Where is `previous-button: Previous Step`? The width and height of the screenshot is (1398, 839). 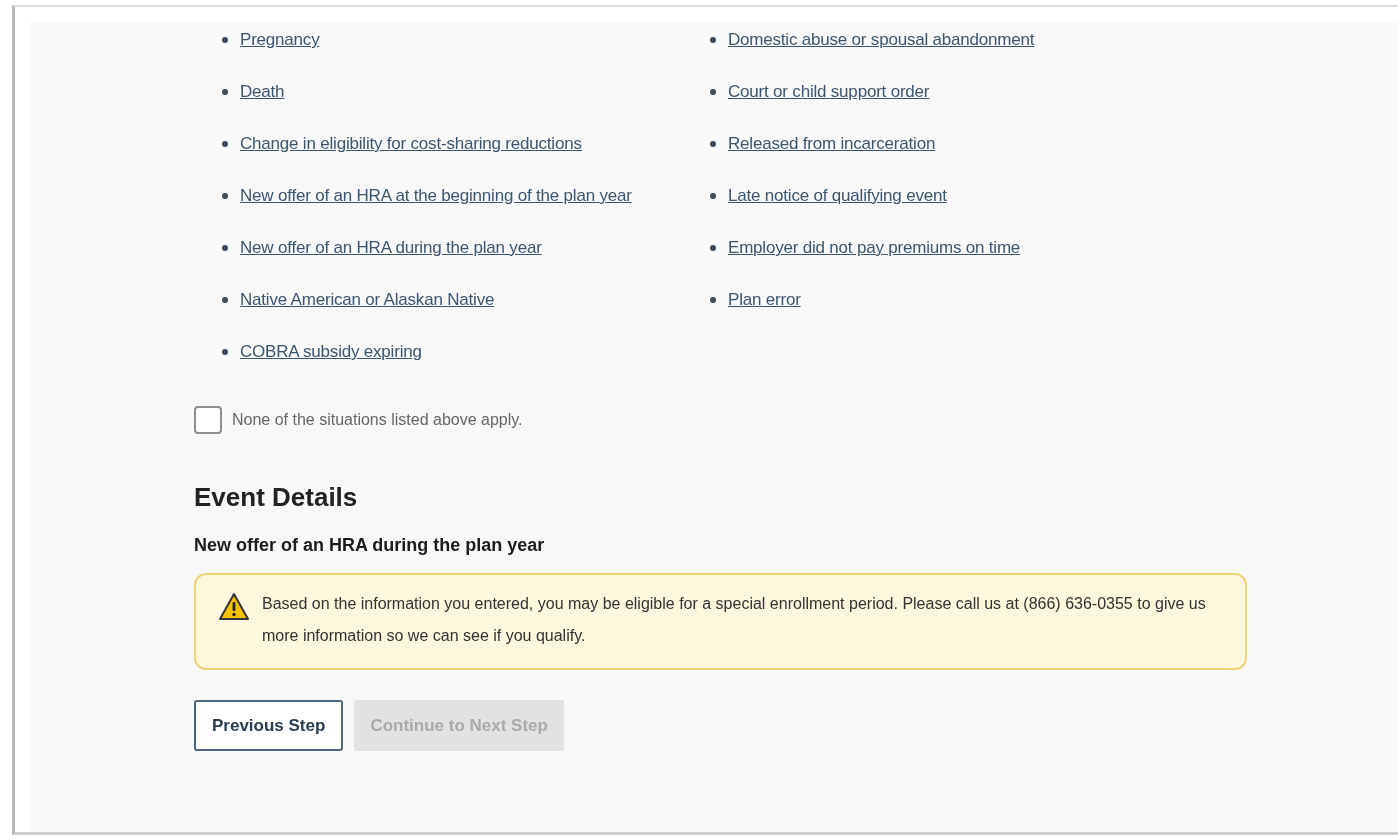 previous-button: Previous Step is located at coordinates (269, 725).